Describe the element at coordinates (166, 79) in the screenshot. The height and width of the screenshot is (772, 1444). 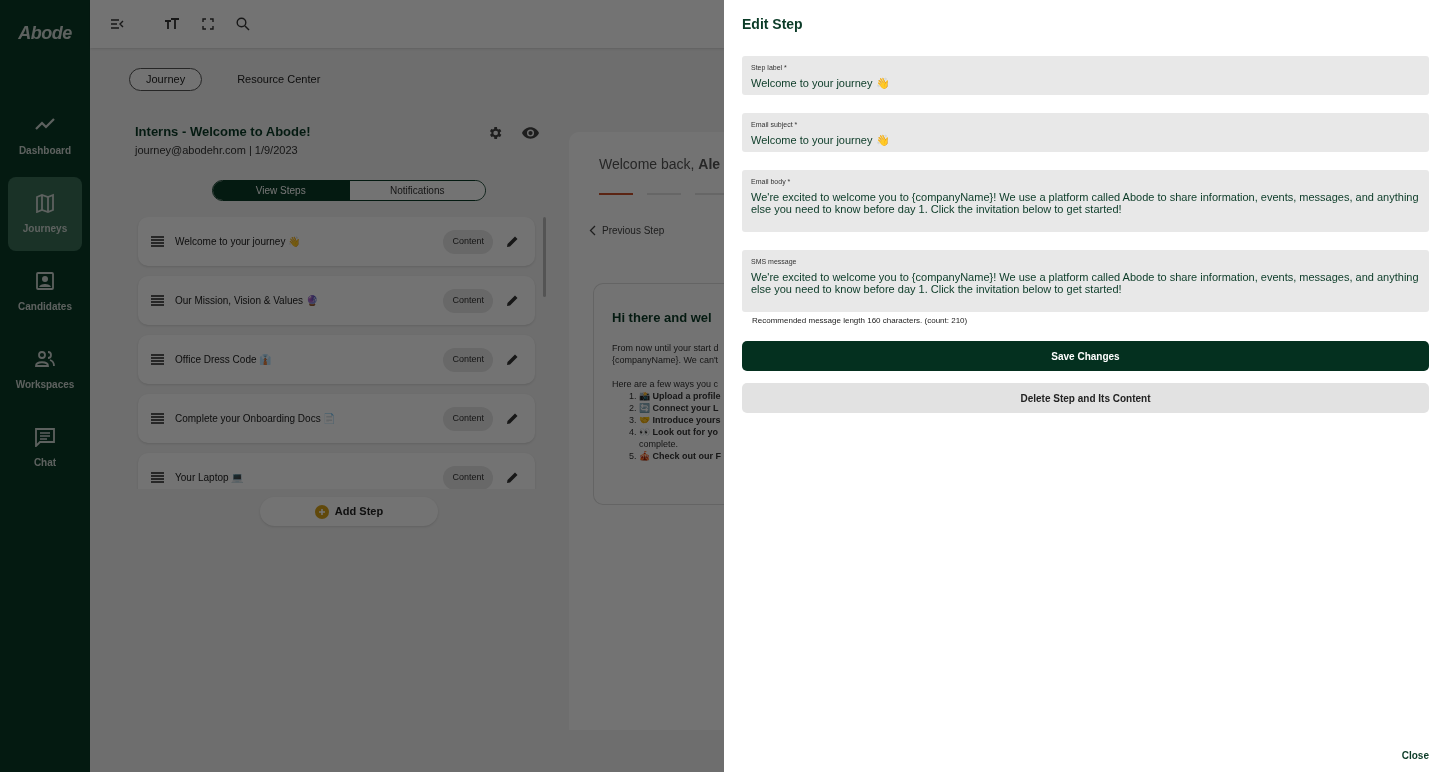
I see `tab: Journey` at that location.